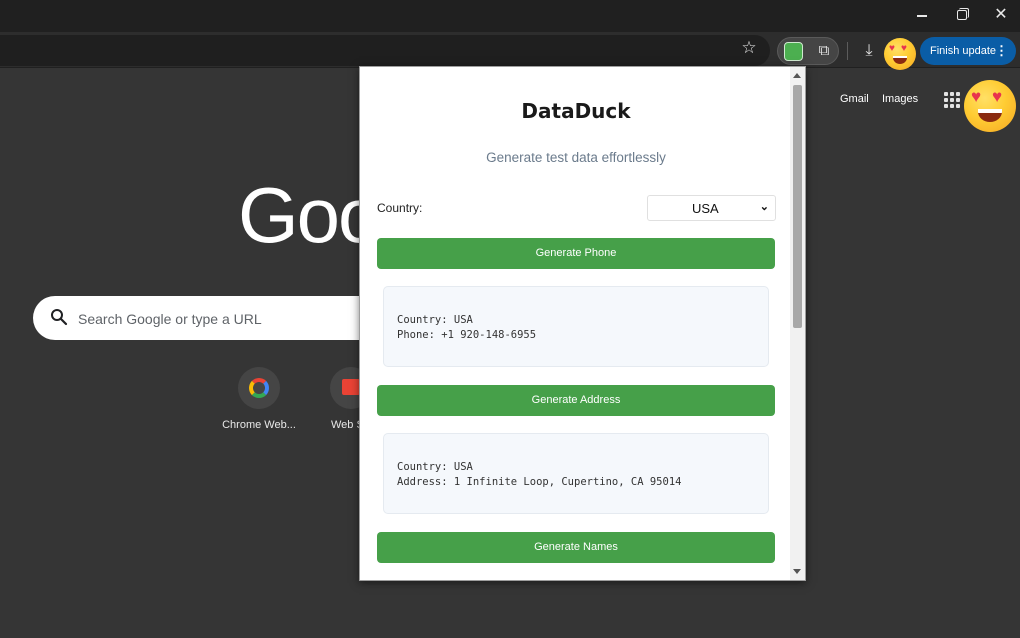  What do you see at coordinates (576, 111) in the screenshot?
I see `popup-title: DataDuck` at bounding box center [576, 111].